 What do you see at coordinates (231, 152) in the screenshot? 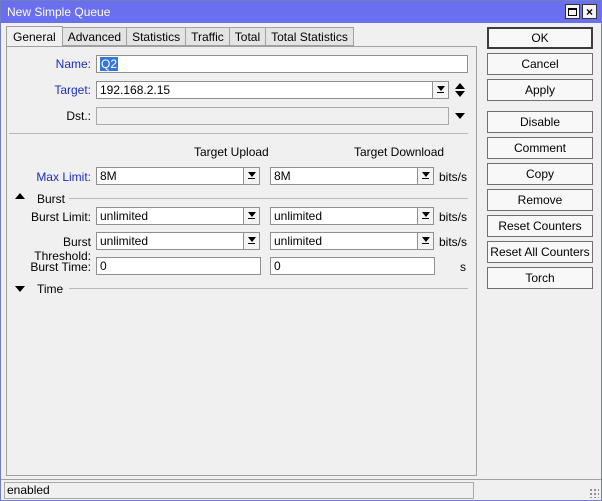
I see `target-upload-header: Target Upload` at bounding box center [231, 152].